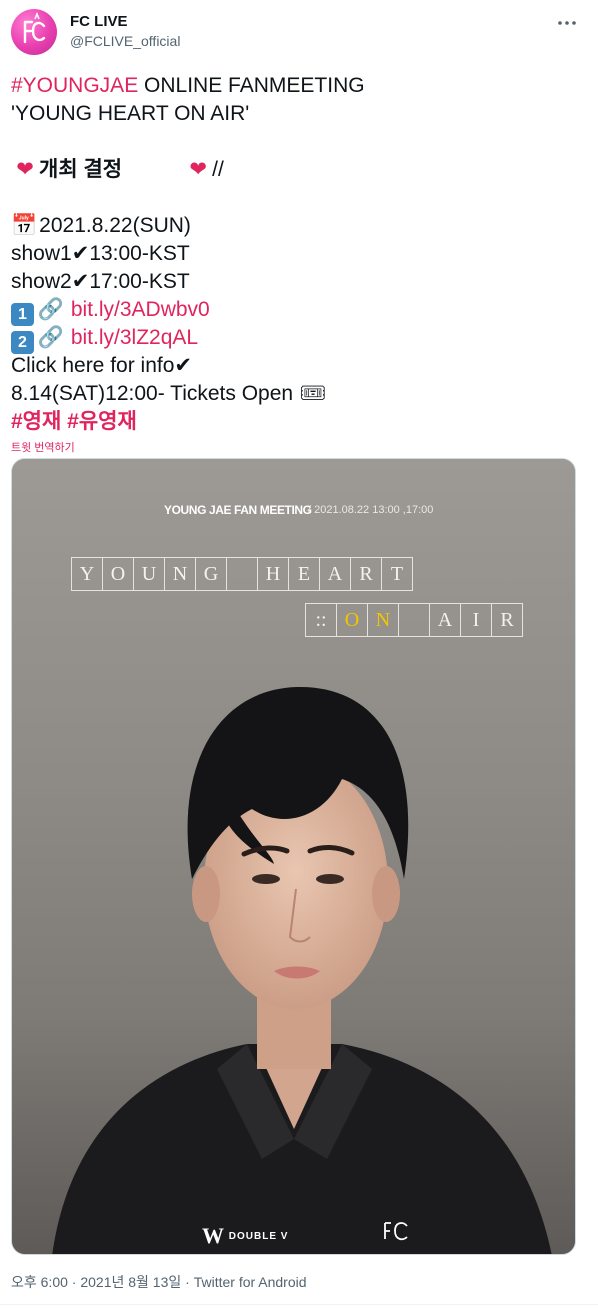  I want to click on decision-text: 개최 결정, so click(81, 169).